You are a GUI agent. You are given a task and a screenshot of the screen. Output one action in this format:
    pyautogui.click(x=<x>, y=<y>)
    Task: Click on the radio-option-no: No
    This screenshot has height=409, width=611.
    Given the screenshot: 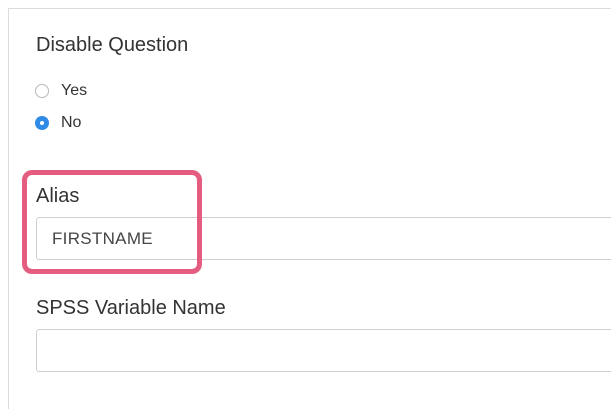 What is the action you would take?
    pyautogui.click(x=58, y=123)
    